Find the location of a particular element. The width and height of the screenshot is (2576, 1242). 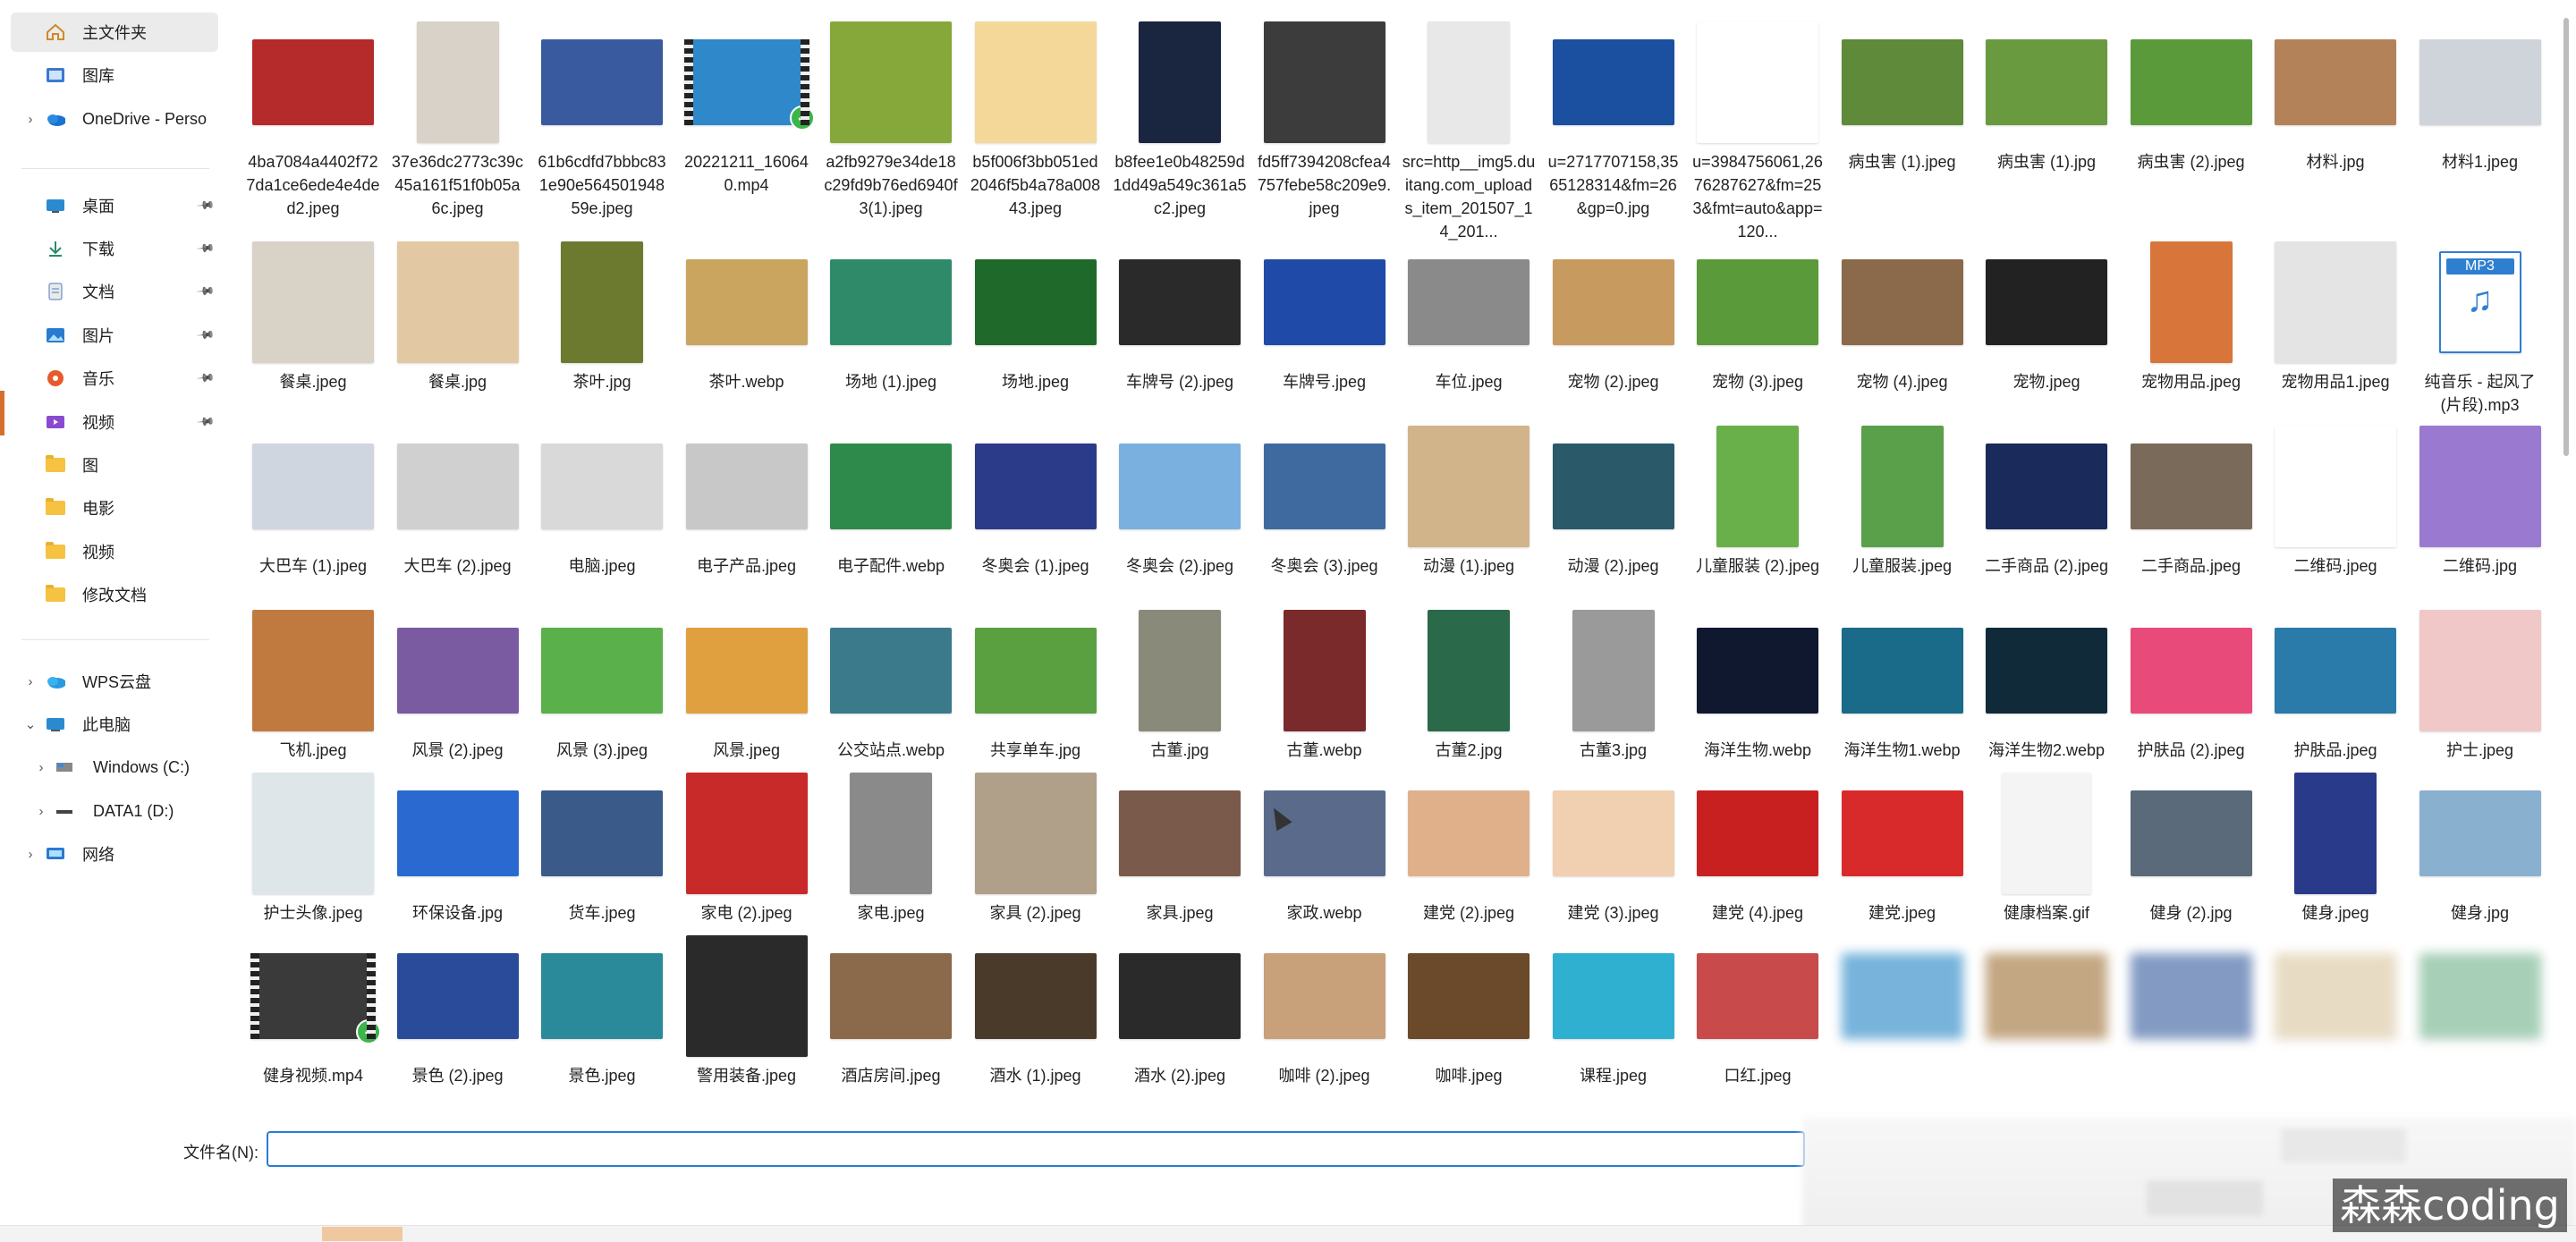

file-item: b5f006f3bb051ed2046f5b4a78a00843.jpeg is located at coordinates (1035, 120).